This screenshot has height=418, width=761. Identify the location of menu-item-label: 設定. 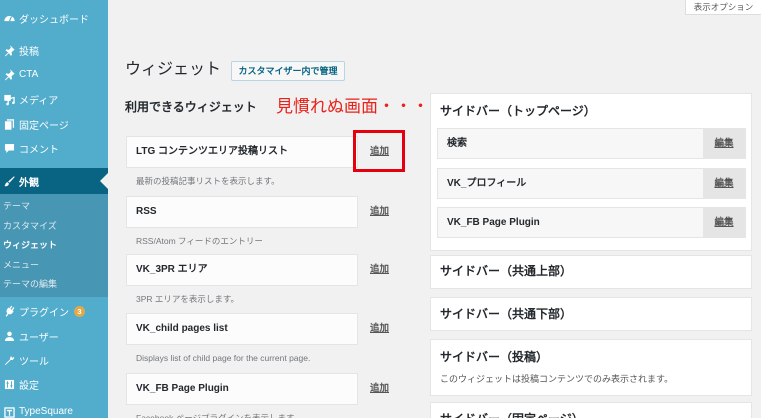
(29, 386).